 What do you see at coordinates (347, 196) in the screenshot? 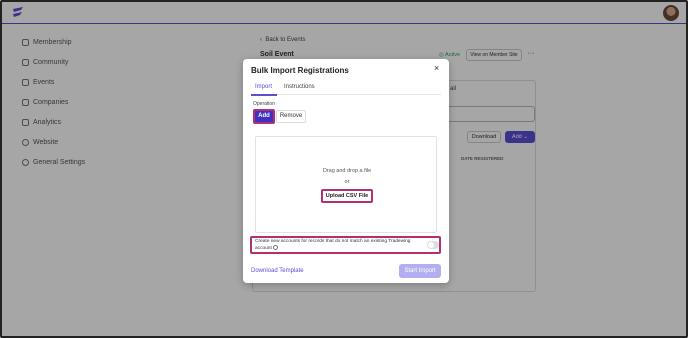
I see `upload-csv-button: Upload CSV File` at bounding box center [347, 196].